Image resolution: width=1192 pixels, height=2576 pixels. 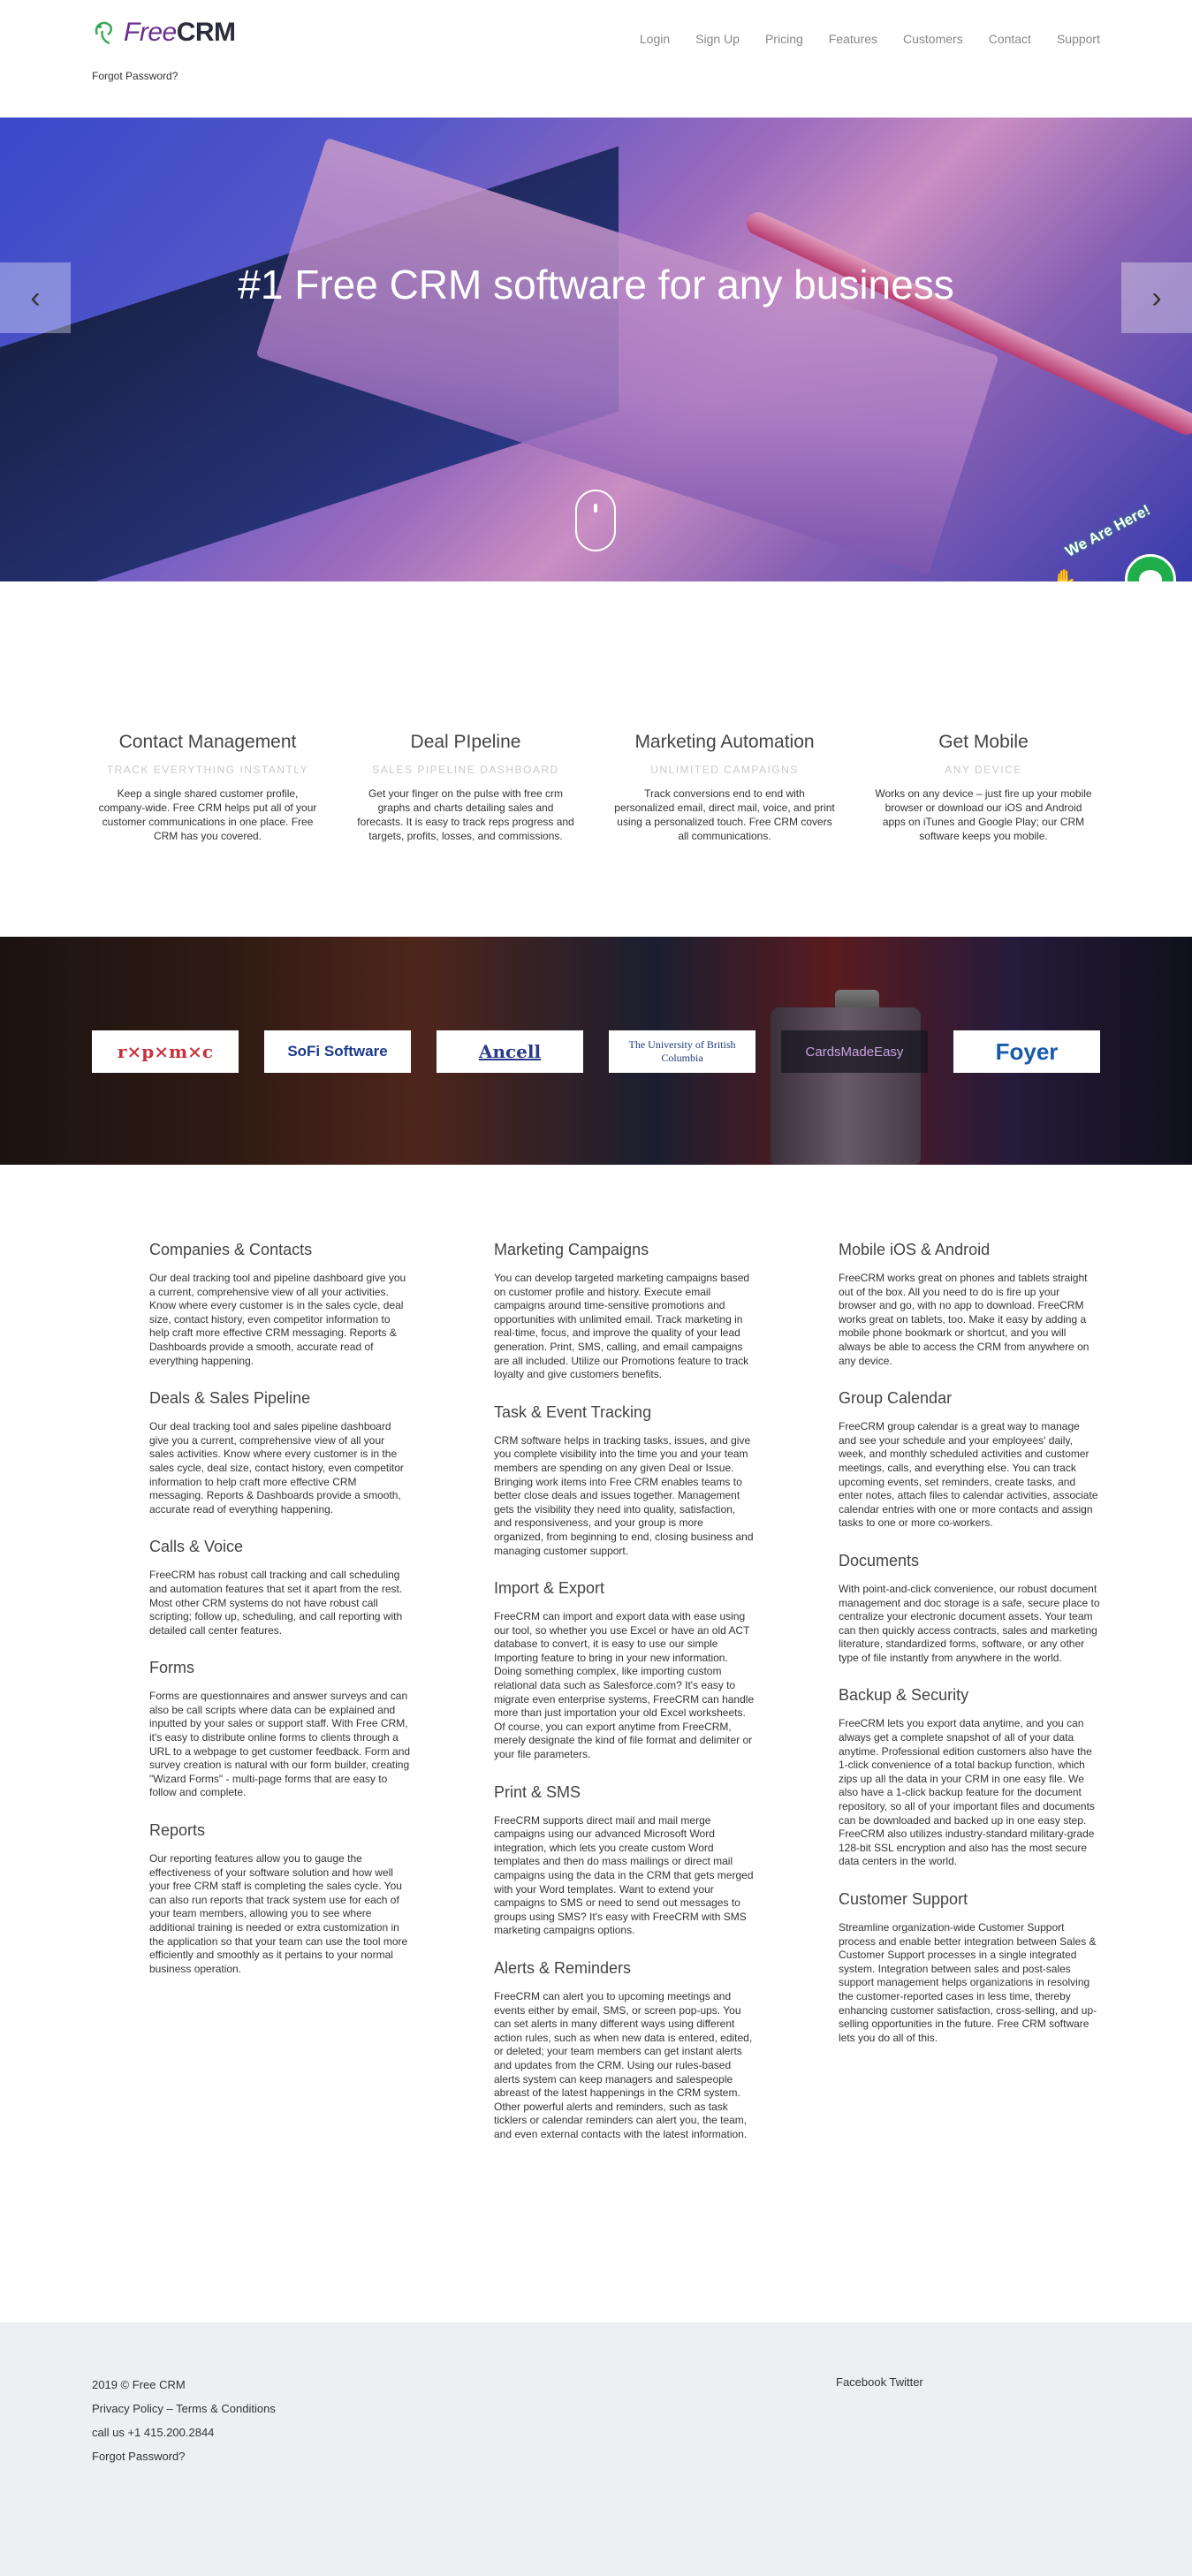 What do you see at coordinates (724, 742) in the screenshot?
I see `feature-title: Marketing Automation` at bounding box center [724, 742].